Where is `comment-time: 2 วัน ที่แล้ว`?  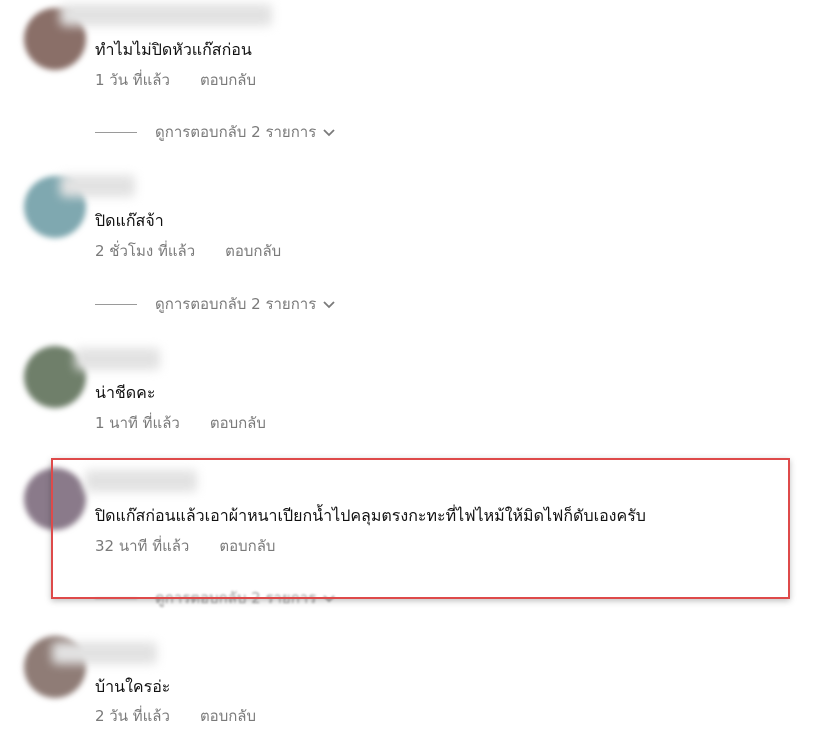
comment-time: 2 วัน ที่แล้ว is located at coordinates (132, 716).